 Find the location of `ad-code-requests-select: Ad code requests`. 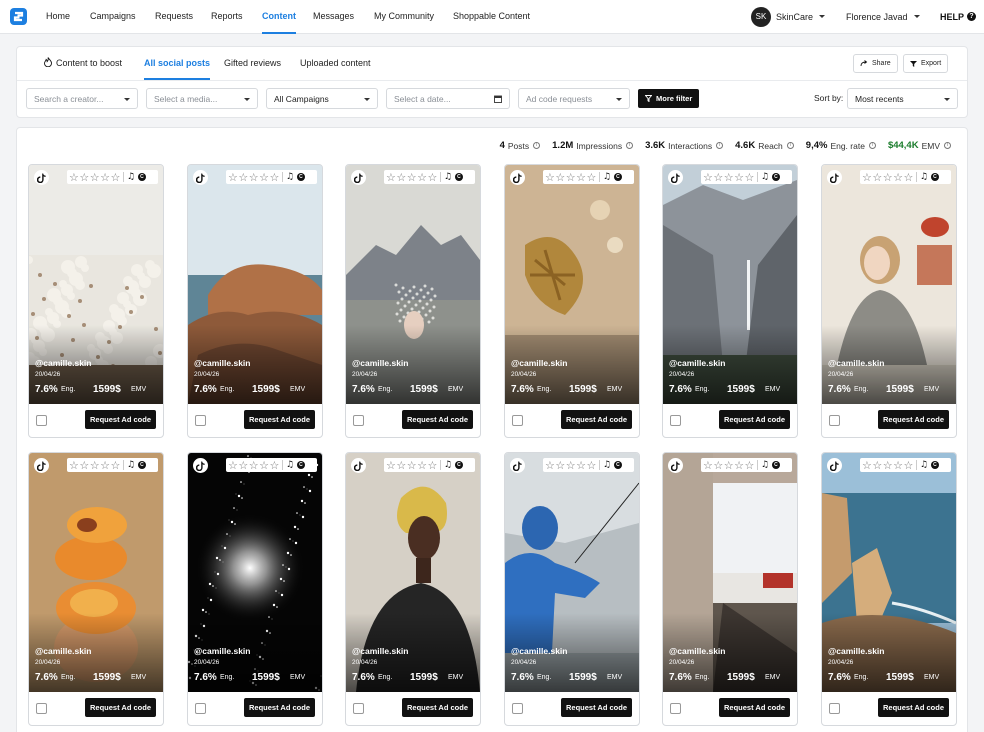

ad-code-requests-select: Ad code requests is located at coordinates (574, 98).